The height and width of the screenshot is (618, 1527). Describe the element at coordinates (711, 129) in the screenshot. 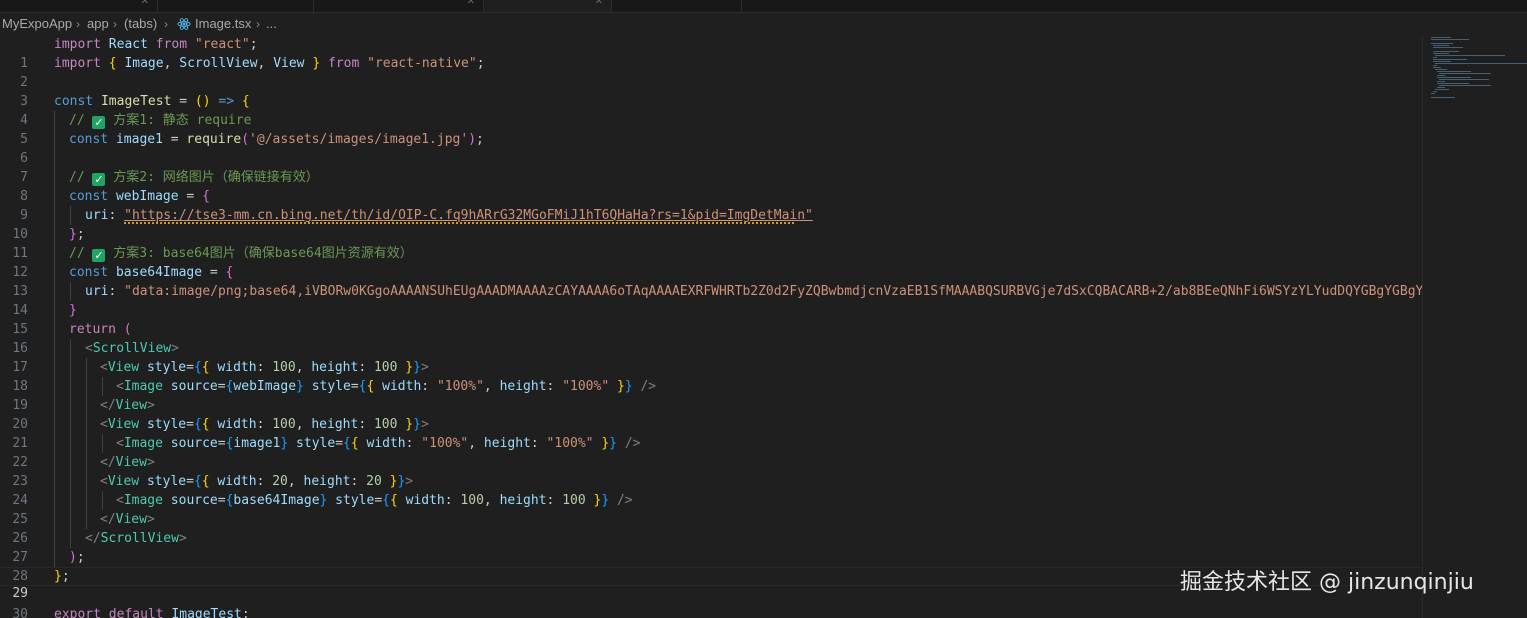

I see `code-line: 5 // ✓ 方案1: 静态 require` at that location.